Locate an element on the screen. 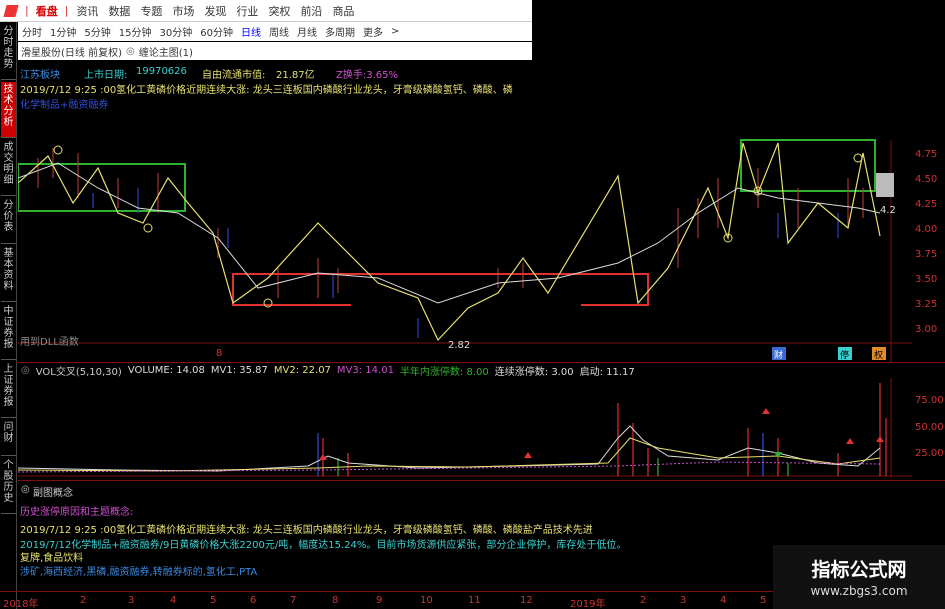 The width and height of the screenshot is (945, 609). vol-tick: 75.00 is located at coordinates (929, 400).